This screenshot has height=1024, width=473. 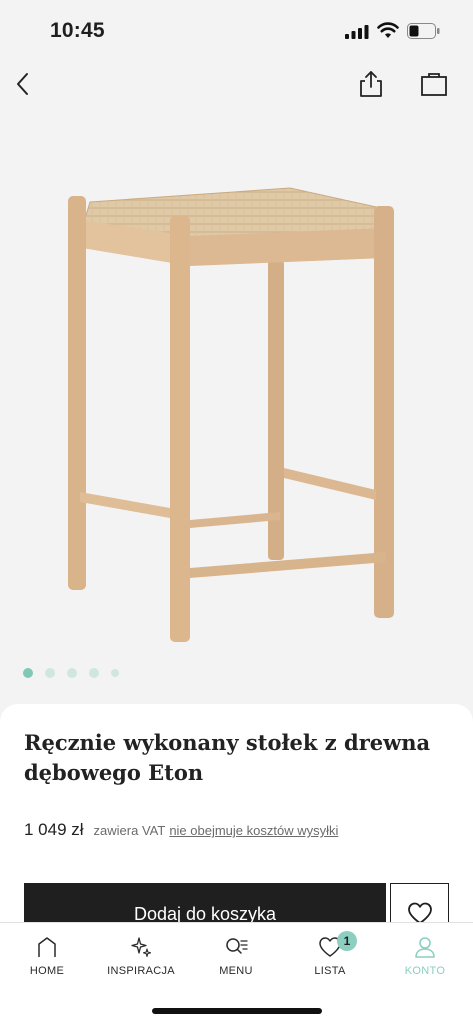 I want to click on wifi-icon, so click(x=388, y=30).